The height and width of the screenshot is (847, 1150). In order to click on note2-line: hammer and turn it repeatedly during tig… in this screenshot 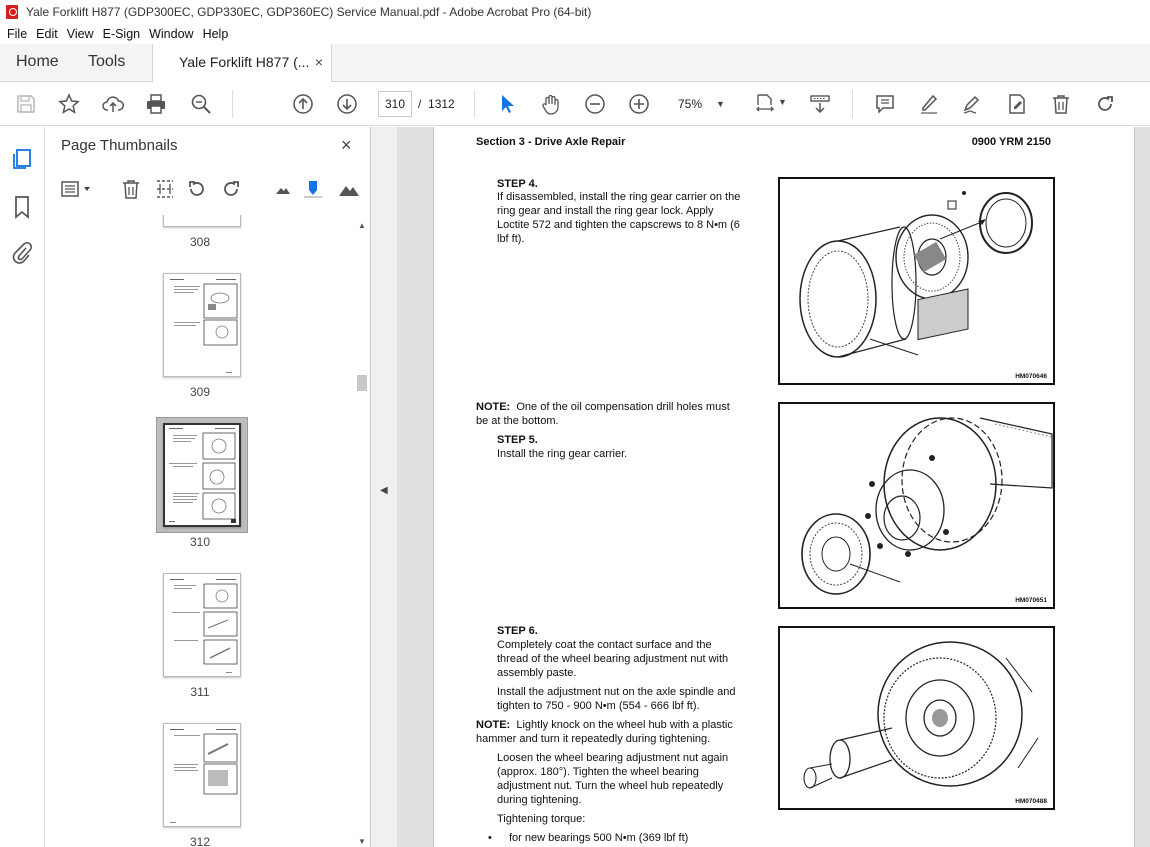, I will do `click(593, 739)`.